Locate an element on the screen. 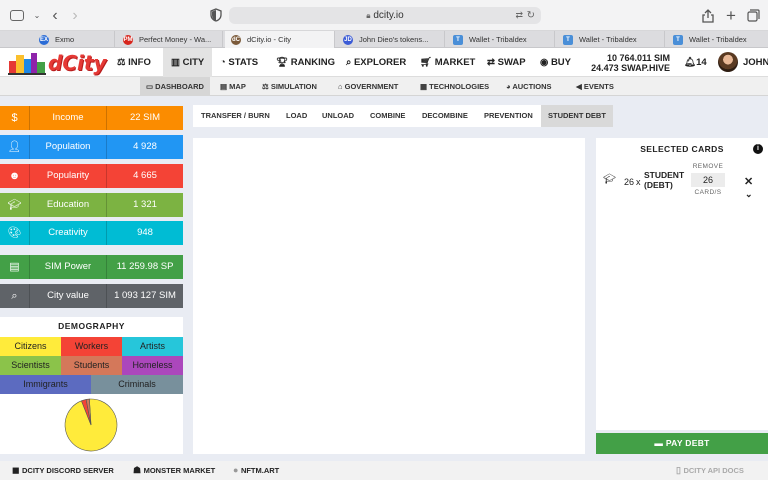 The width and height of the screenshot is (768, 480). stat-value: 1 093 127 SIM is located at coordinates (144, 296).